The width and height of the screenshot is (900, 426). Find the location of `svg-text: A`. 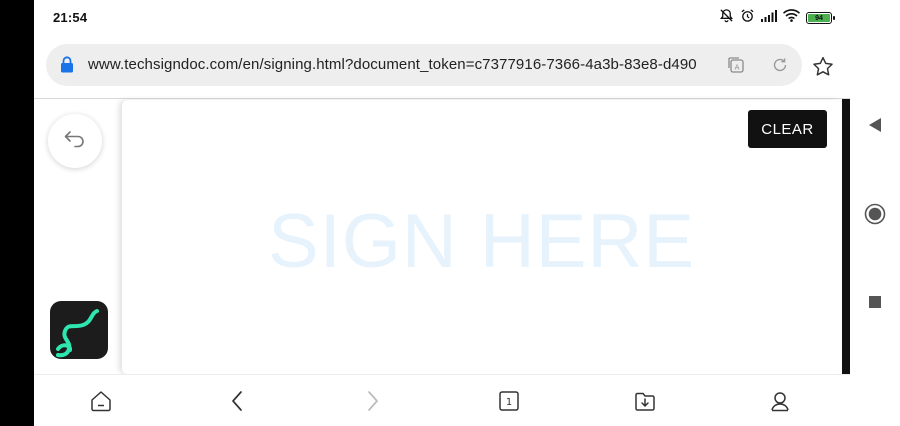

svg-text: A is located at coordinates (737, 68).